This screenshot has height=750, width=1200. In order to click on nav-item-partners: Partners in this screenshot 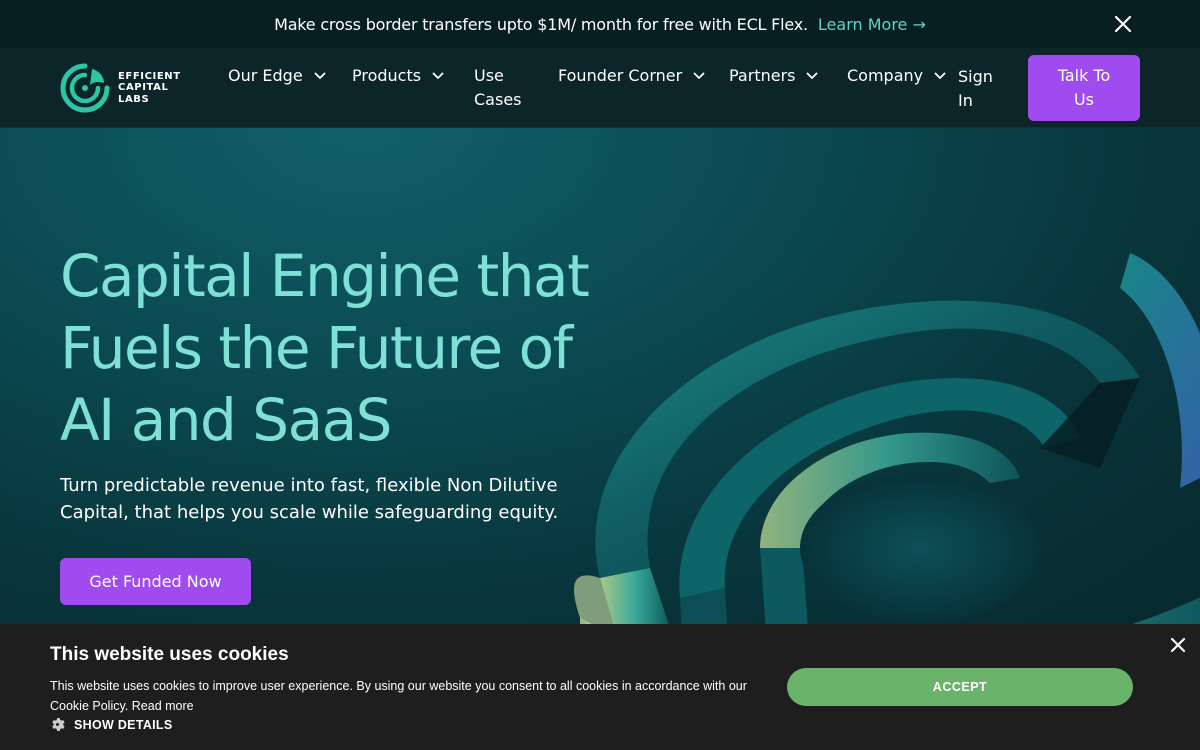, I will do `click(773, 76)`.